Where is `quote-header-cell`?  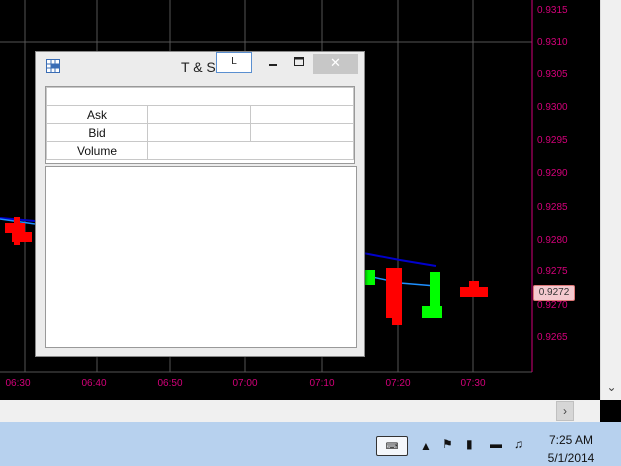 quote-header-cell is located at coordinates (200, 96).